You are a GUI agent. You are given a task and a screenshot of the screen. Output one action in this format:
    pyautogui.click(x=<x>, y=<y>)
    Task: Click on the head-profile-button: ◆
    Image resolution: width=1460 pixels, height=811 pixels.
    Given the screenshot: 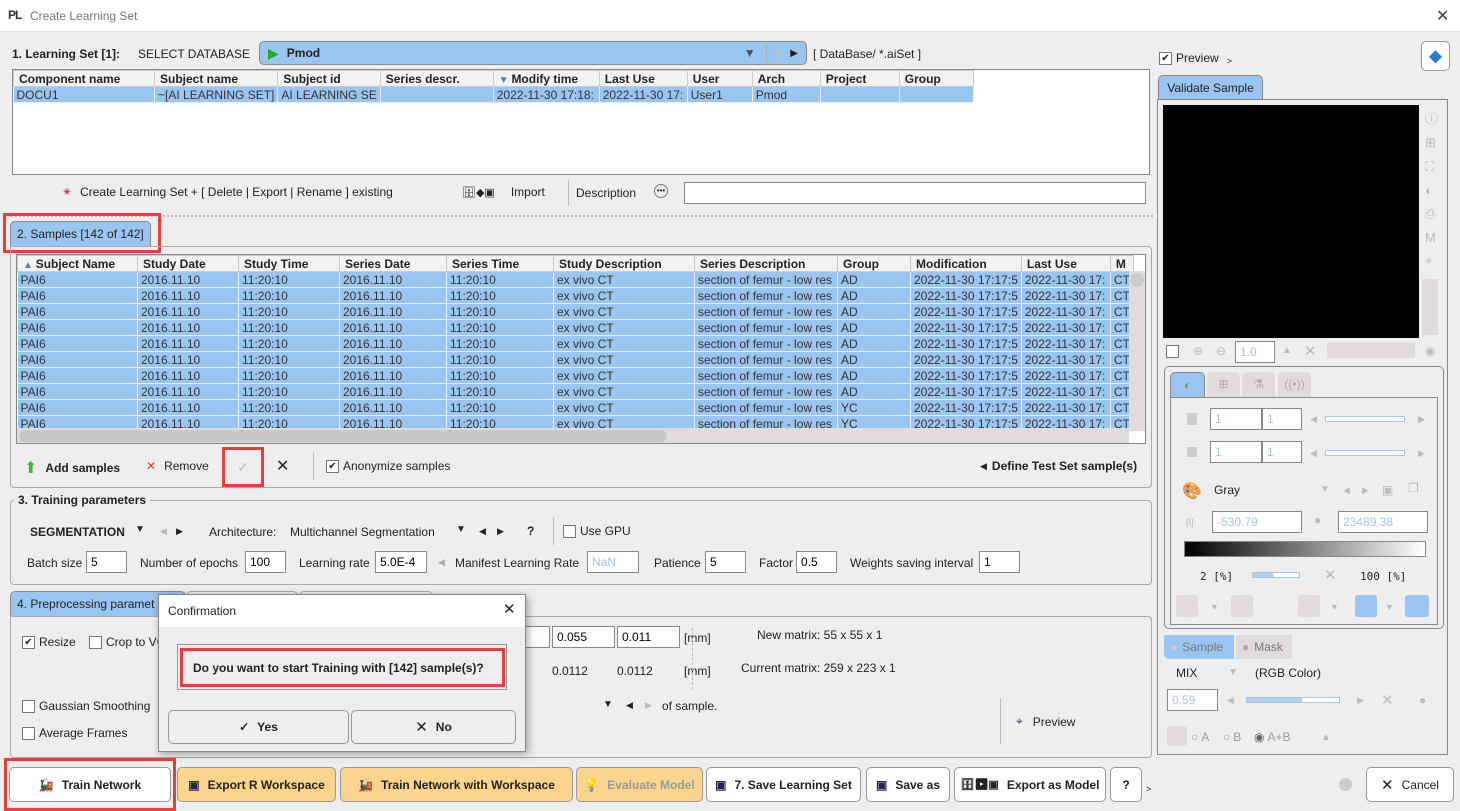 What is the action you would take?
    pyautogui.click(x=1435, y=56)
    